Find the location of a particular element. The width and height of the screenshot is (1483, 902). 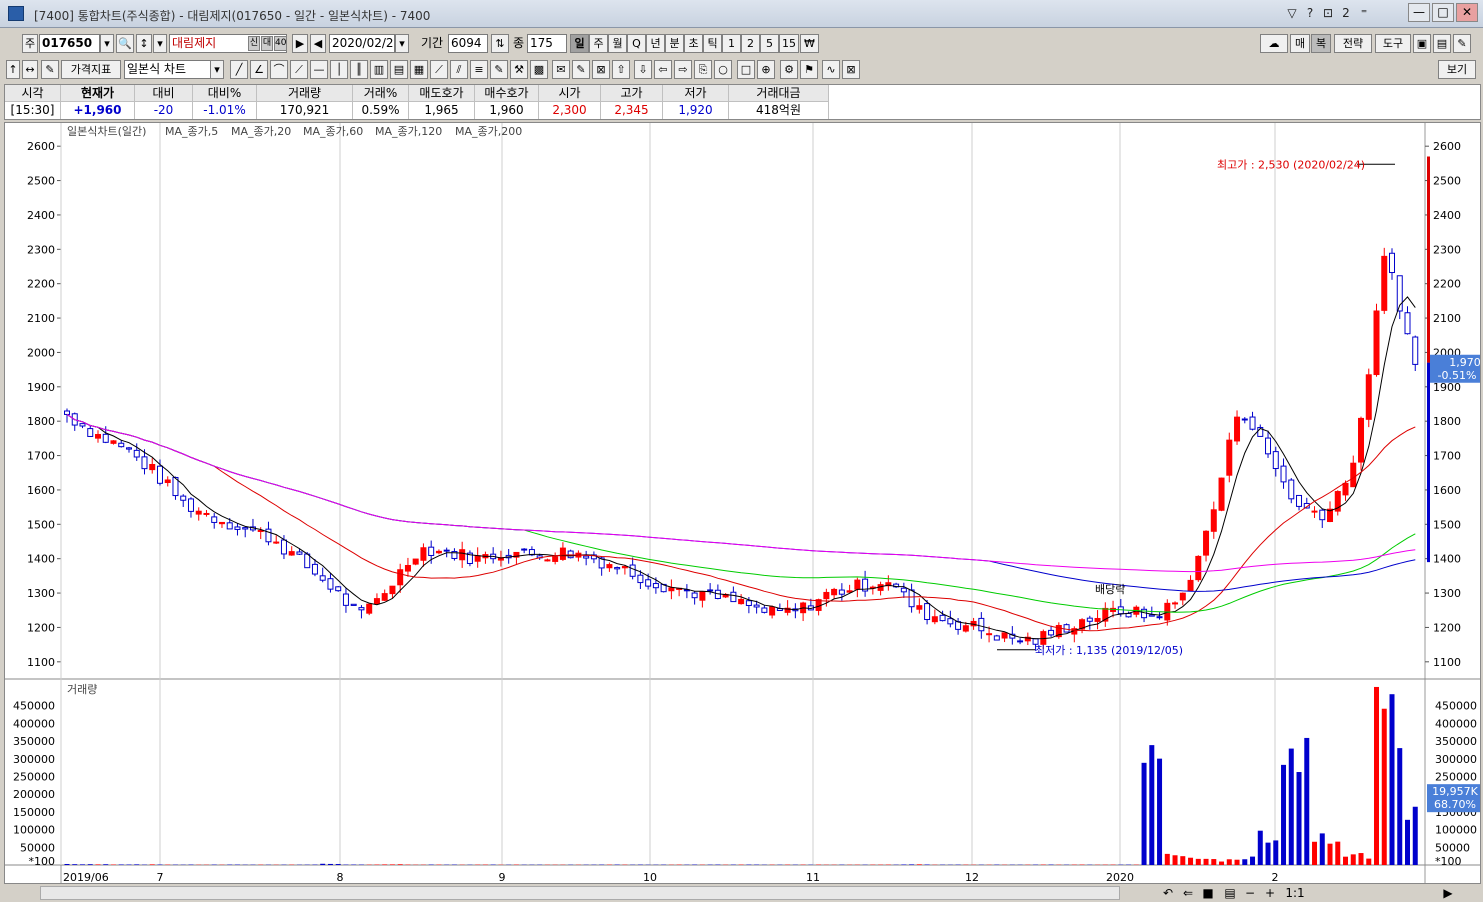

draw-tool-icon: ⇨ is located at coordinates (683, 69).